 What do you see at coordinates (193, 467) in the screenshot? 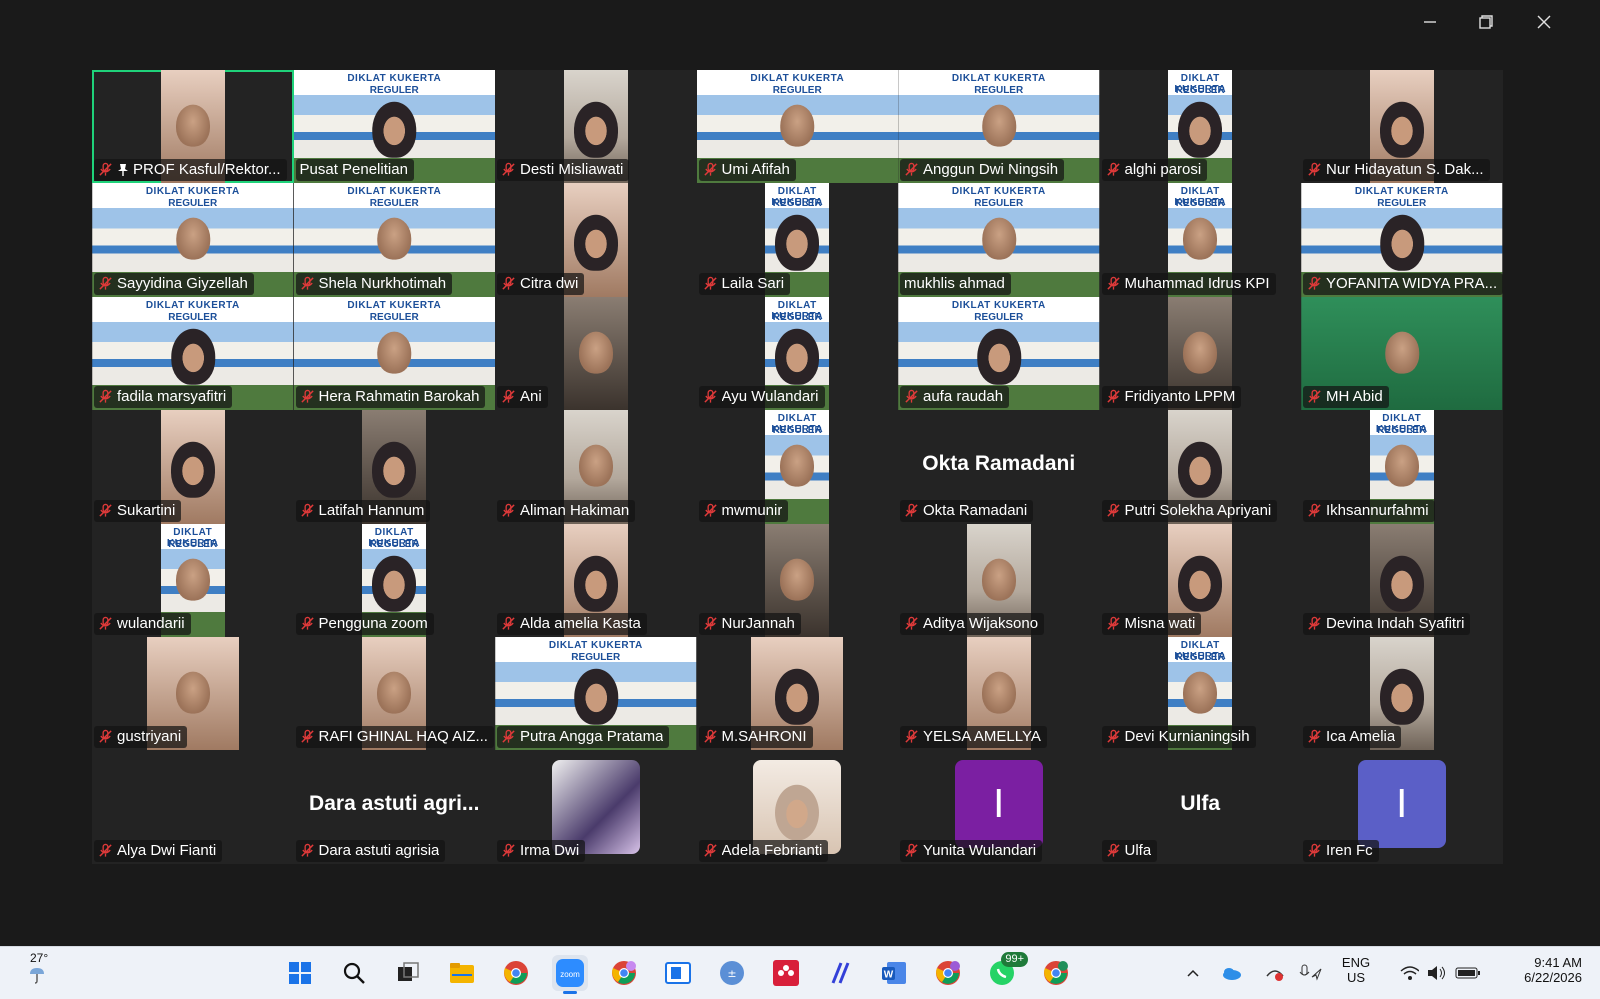
I see `participant-tile: Sukartini` at bounding box center [193, 467].